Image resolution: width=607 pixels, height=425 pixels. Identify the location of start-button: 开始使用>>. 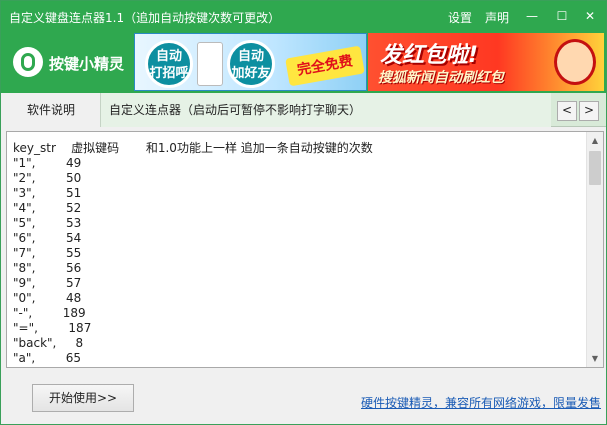
(83, 398).